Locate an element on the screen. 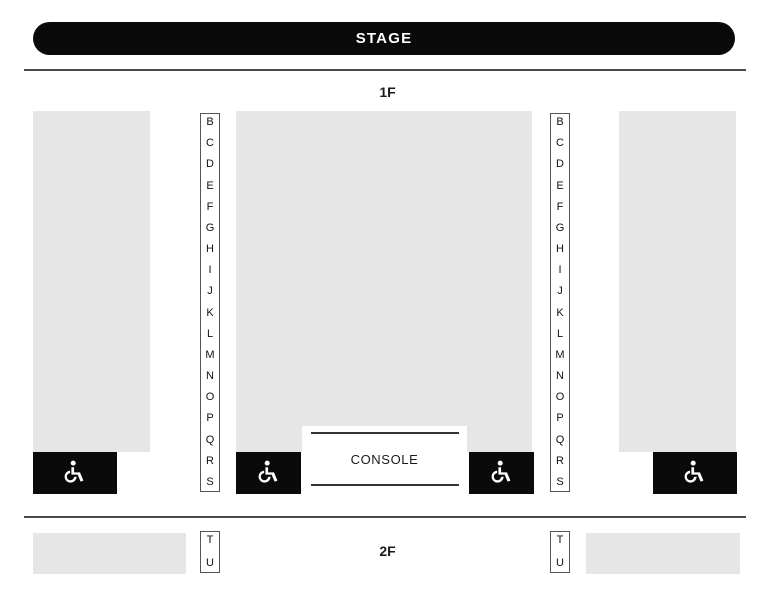  console-area: CONSOLE is located at coordinates (384, 459).